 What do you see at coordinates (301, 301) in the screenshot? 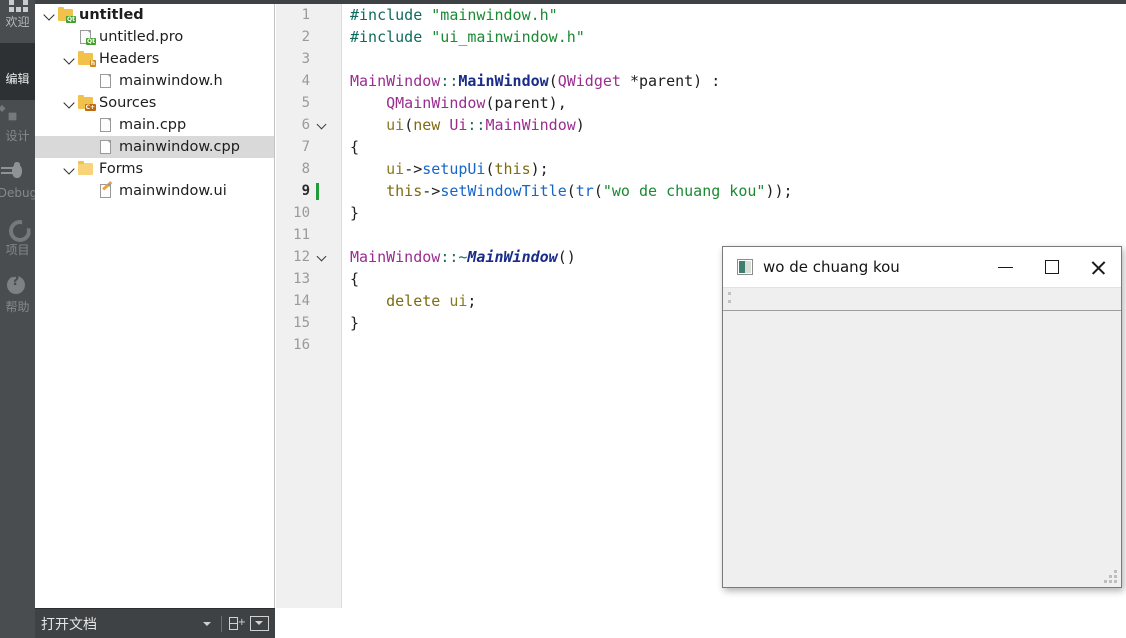
I see `line-number: 14` at bounding box center [301, 301].